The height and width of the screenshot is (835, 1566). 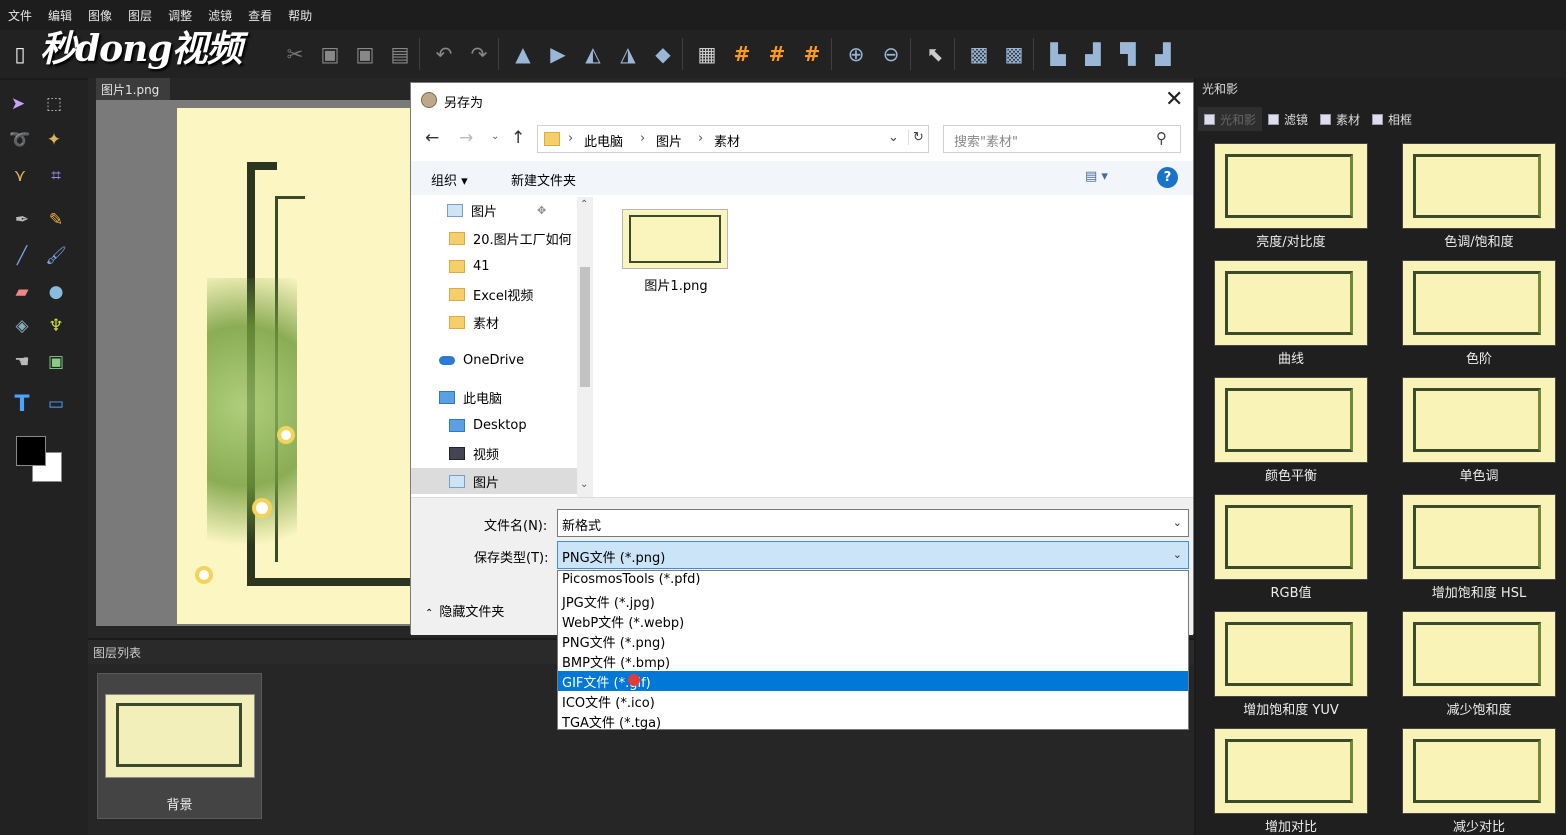 What do you see at coordinates (1167, 177) in the screenshot?
I see `help-icon: ?` at bounding box center [1167, 177].